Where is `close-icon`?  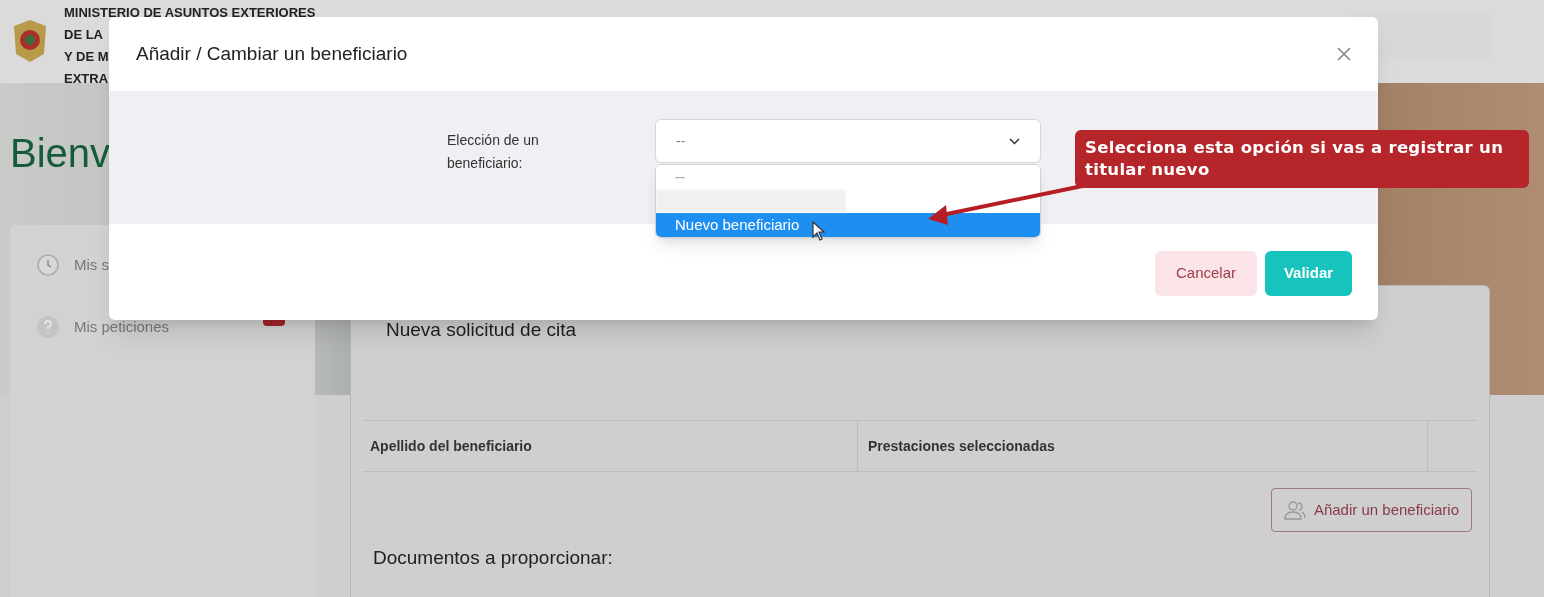
close-icon is located at coordinates (1344, 54).